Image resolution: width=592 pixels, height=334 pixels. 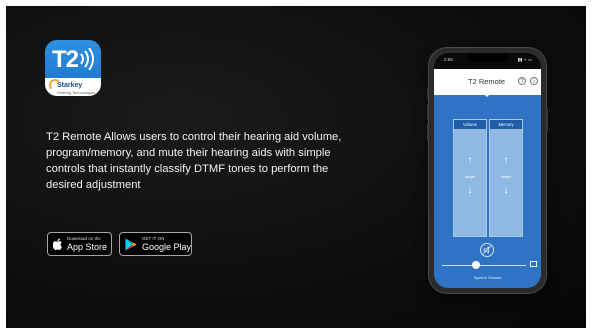 I want to click on app-store-small-text: Download on the, so click(x=84, y=238).